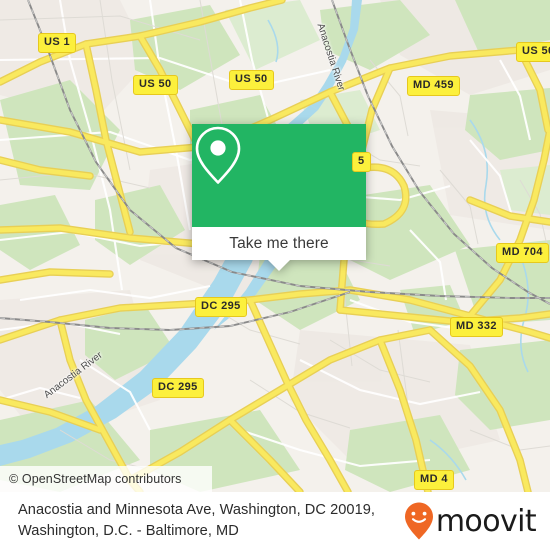 The width and height of the screenshot is (550, 550). Describe the element at coordinates (476, 327) in the screenshot. I see `highway-shield-md-332: MD 332` at that location.